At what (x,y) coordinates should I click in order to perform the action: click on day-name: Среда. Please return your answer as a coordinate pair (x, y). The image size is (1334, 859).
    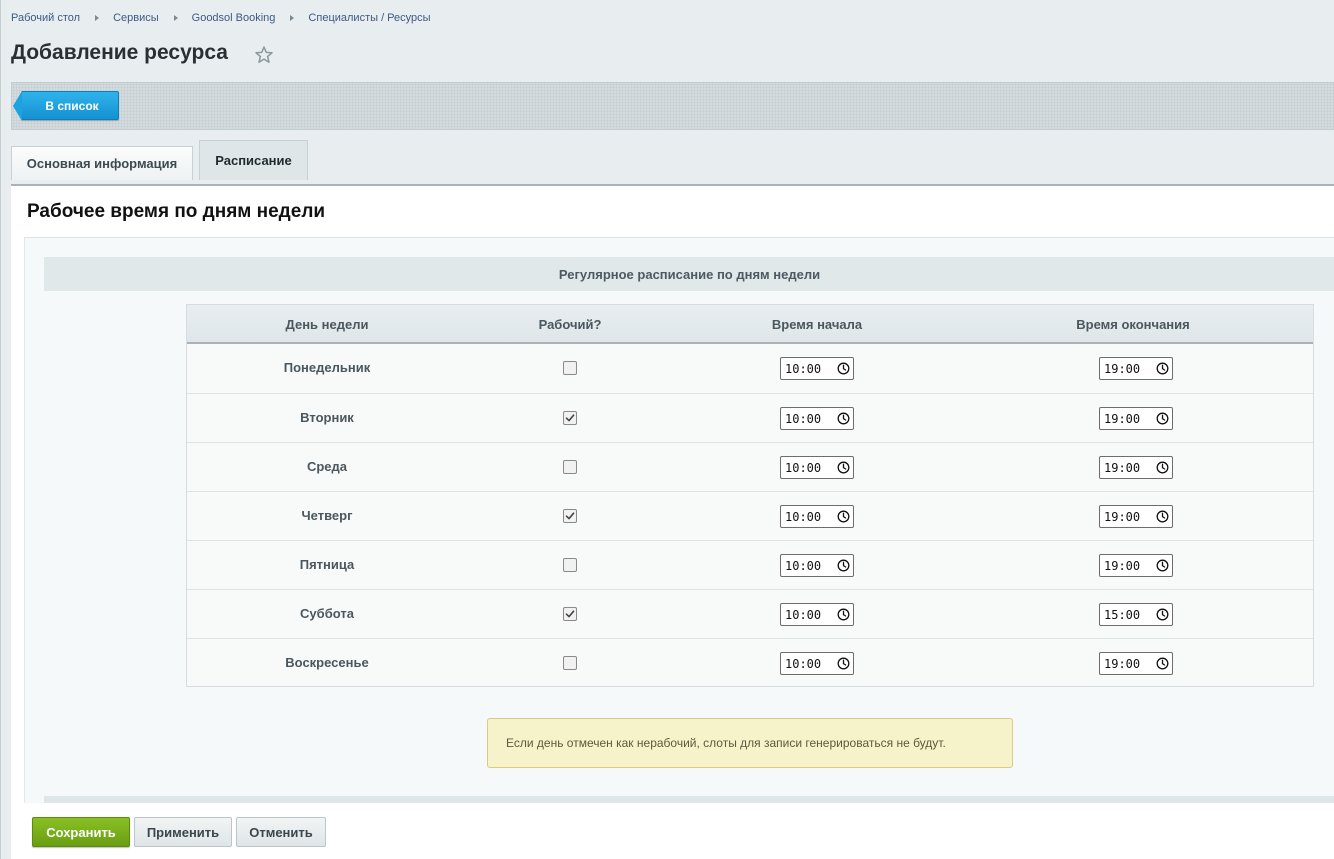
    Looking at the image, I should click on (327, 466).